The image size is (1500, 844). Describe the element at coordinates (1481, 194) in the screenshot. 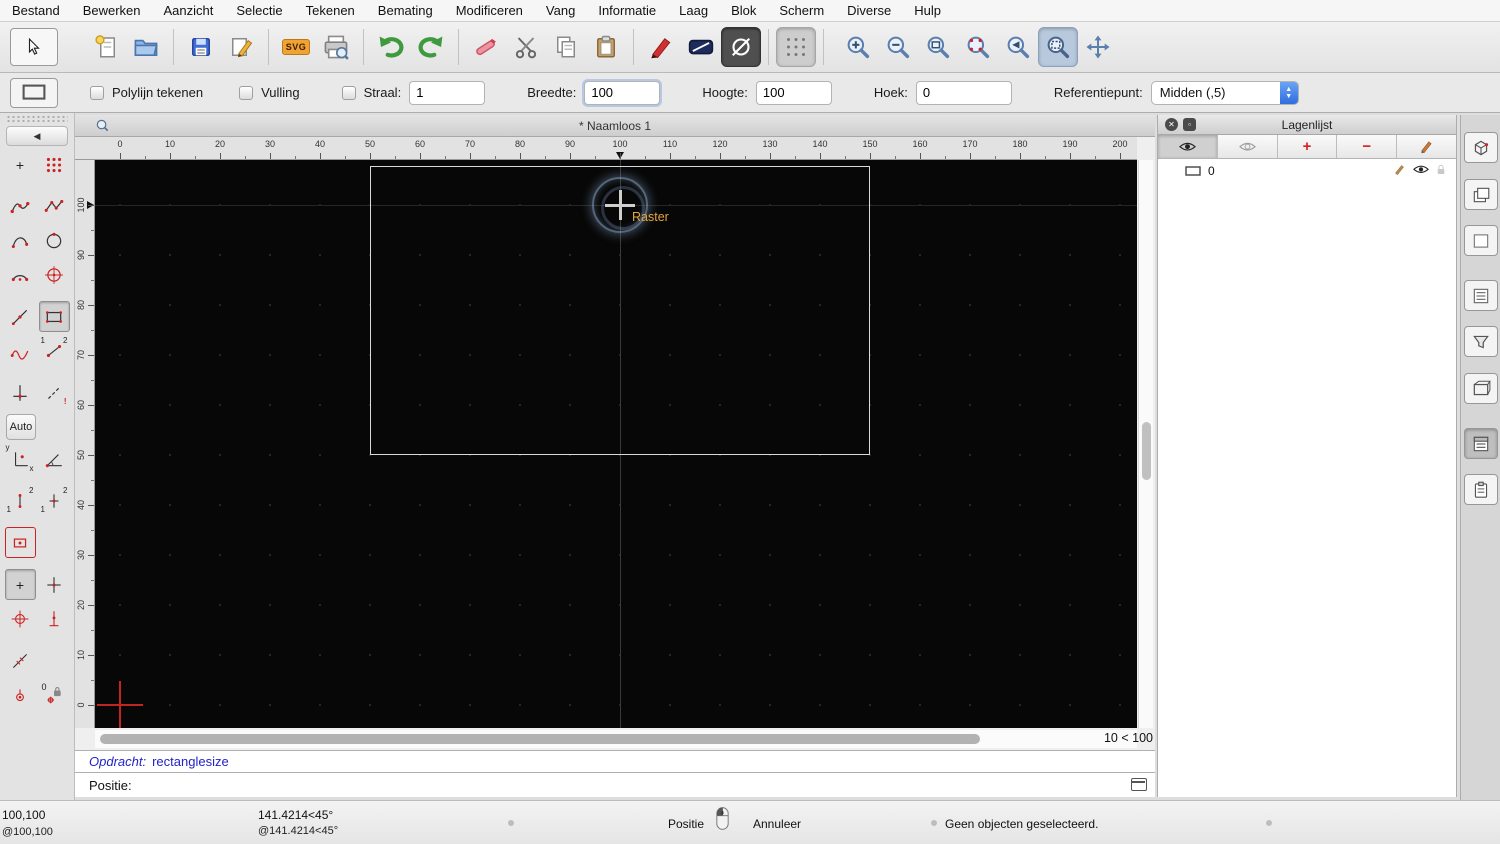

I see `sheets-panel-button` at that location.